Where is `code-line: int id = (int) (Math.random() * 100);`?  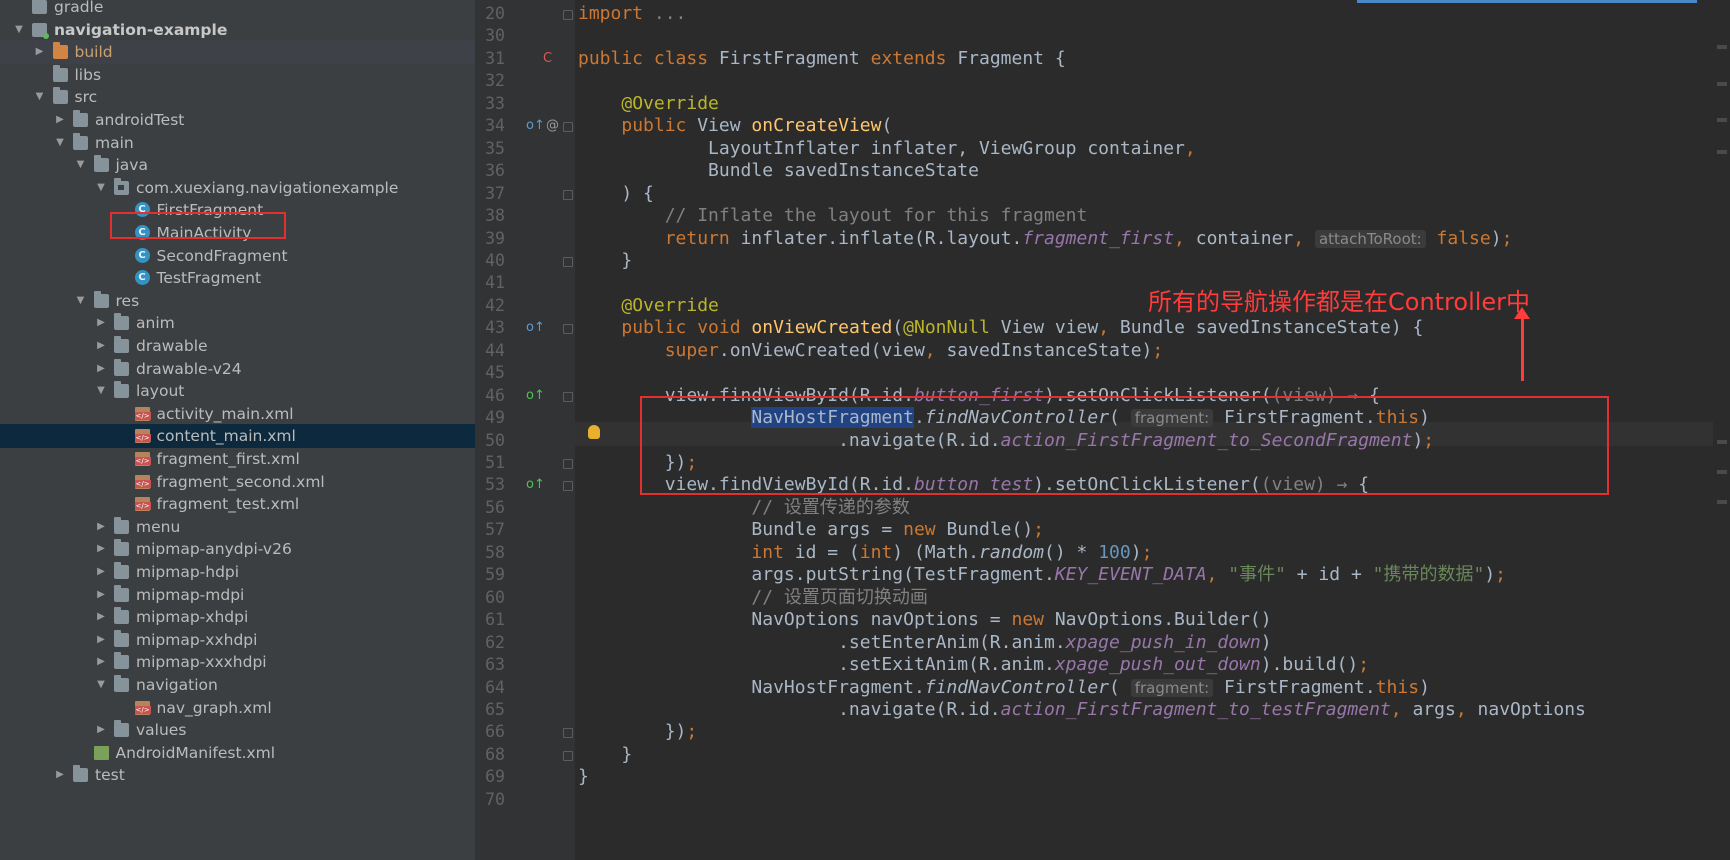
code-line: int id = (int) (Math.random() * 100); is located at coordinates (865, 553).